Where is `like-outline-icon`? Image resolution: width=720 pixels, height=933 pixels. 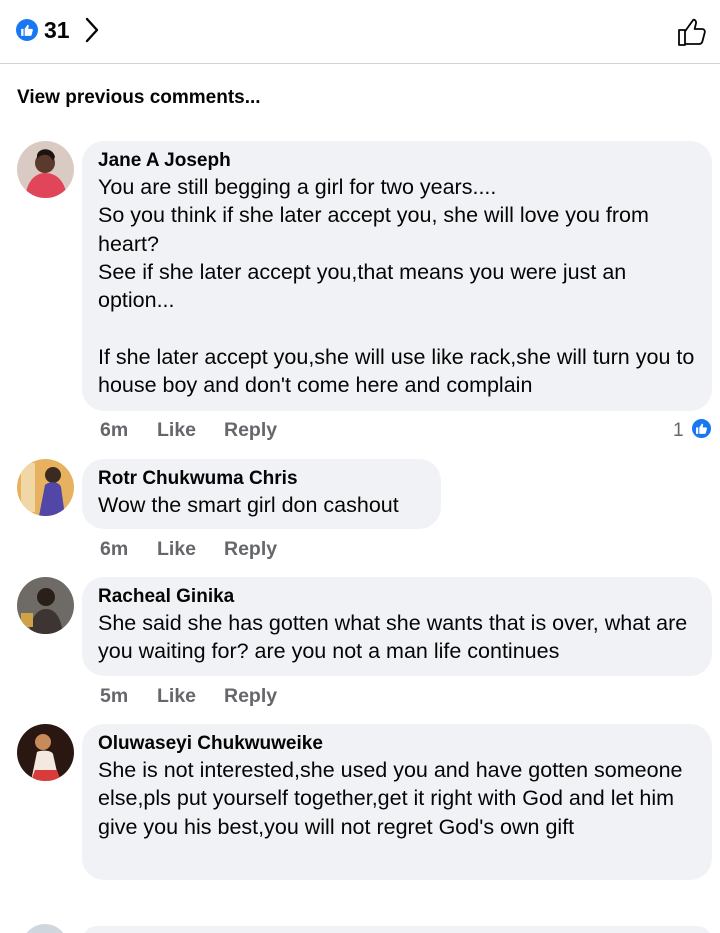
like-outline-icon is located at coordinates (692, 32).